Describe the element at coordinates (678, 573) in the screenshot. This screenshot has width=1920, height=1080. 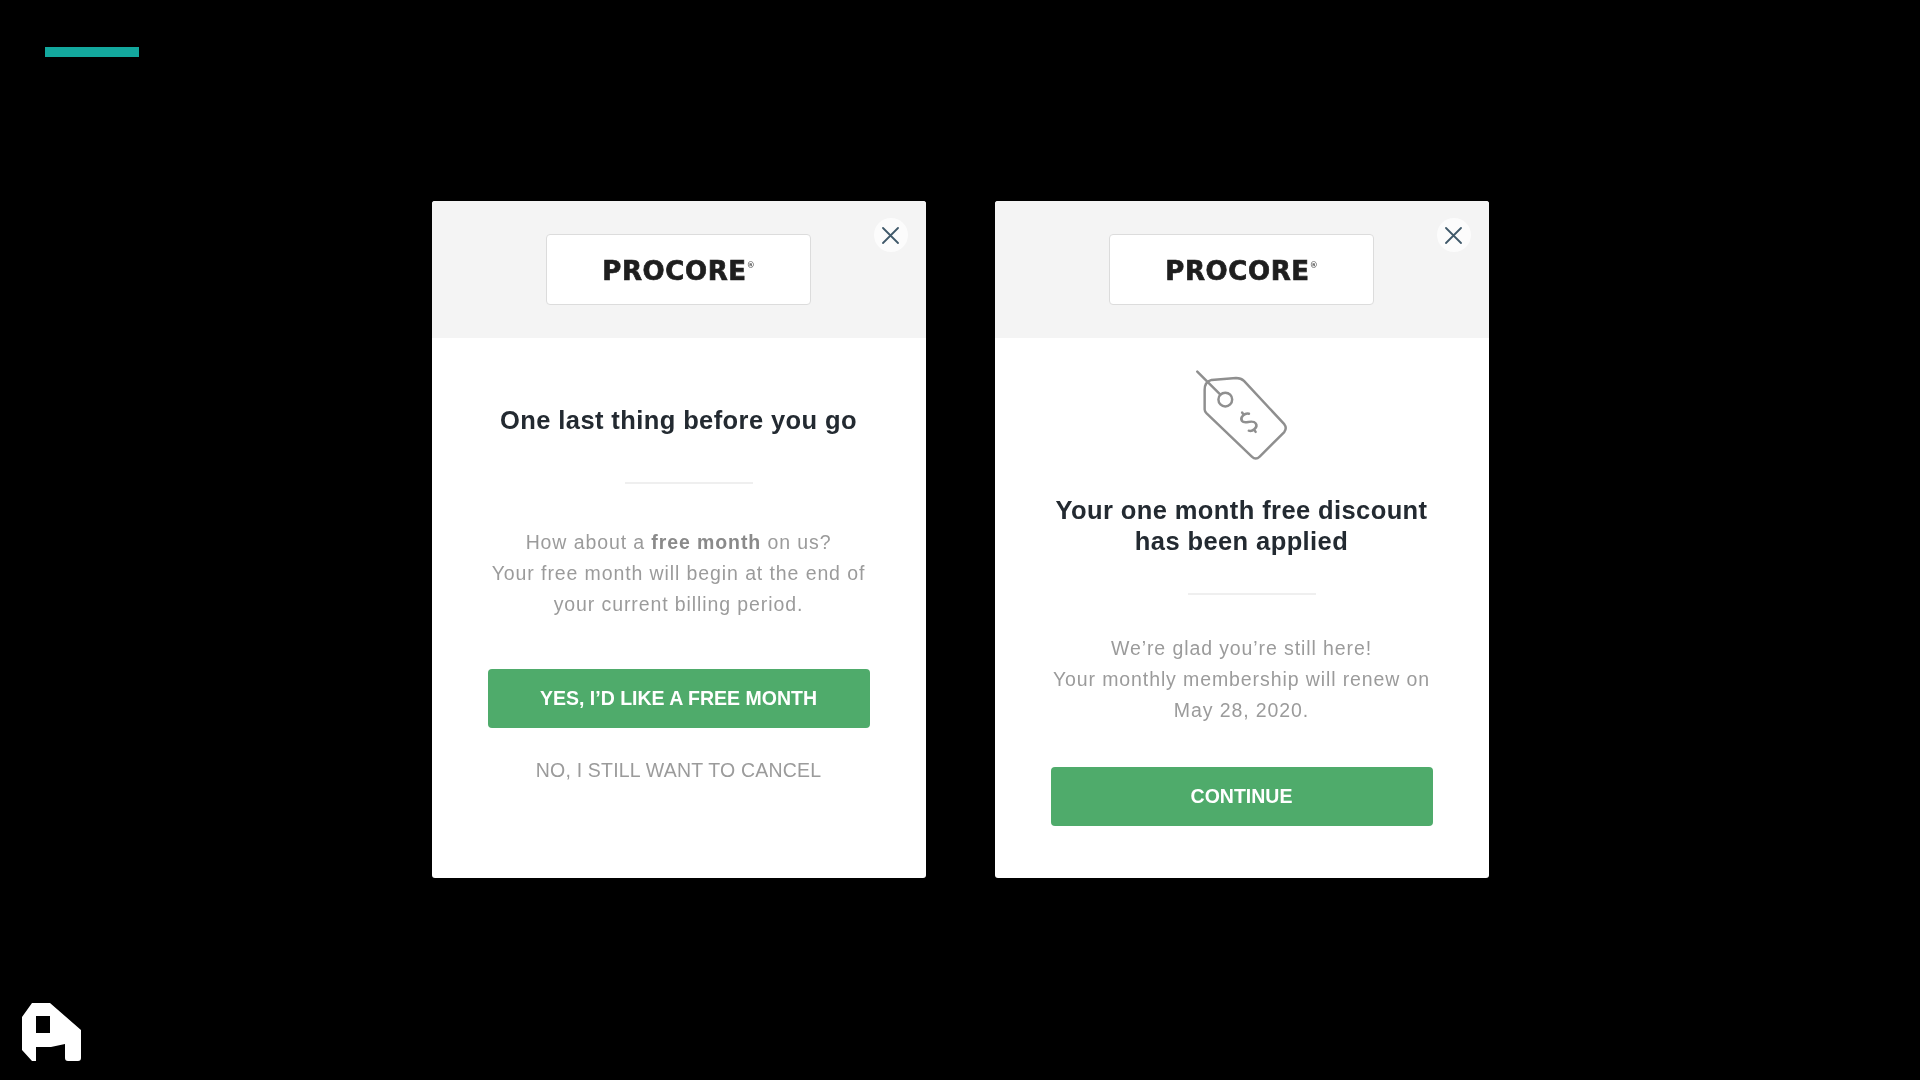
I see `dialog-message: How about a free month on us? Your free month will begin at the end of your current billing period.` at that location.